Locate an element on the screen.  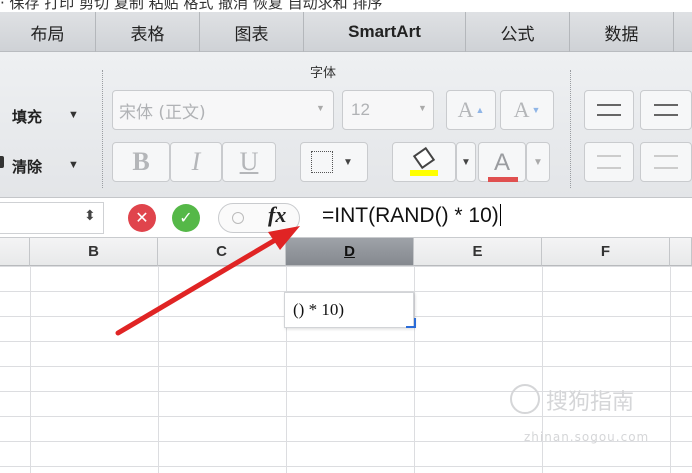
tab-label: 表格 is located at coordinates (147, 34).